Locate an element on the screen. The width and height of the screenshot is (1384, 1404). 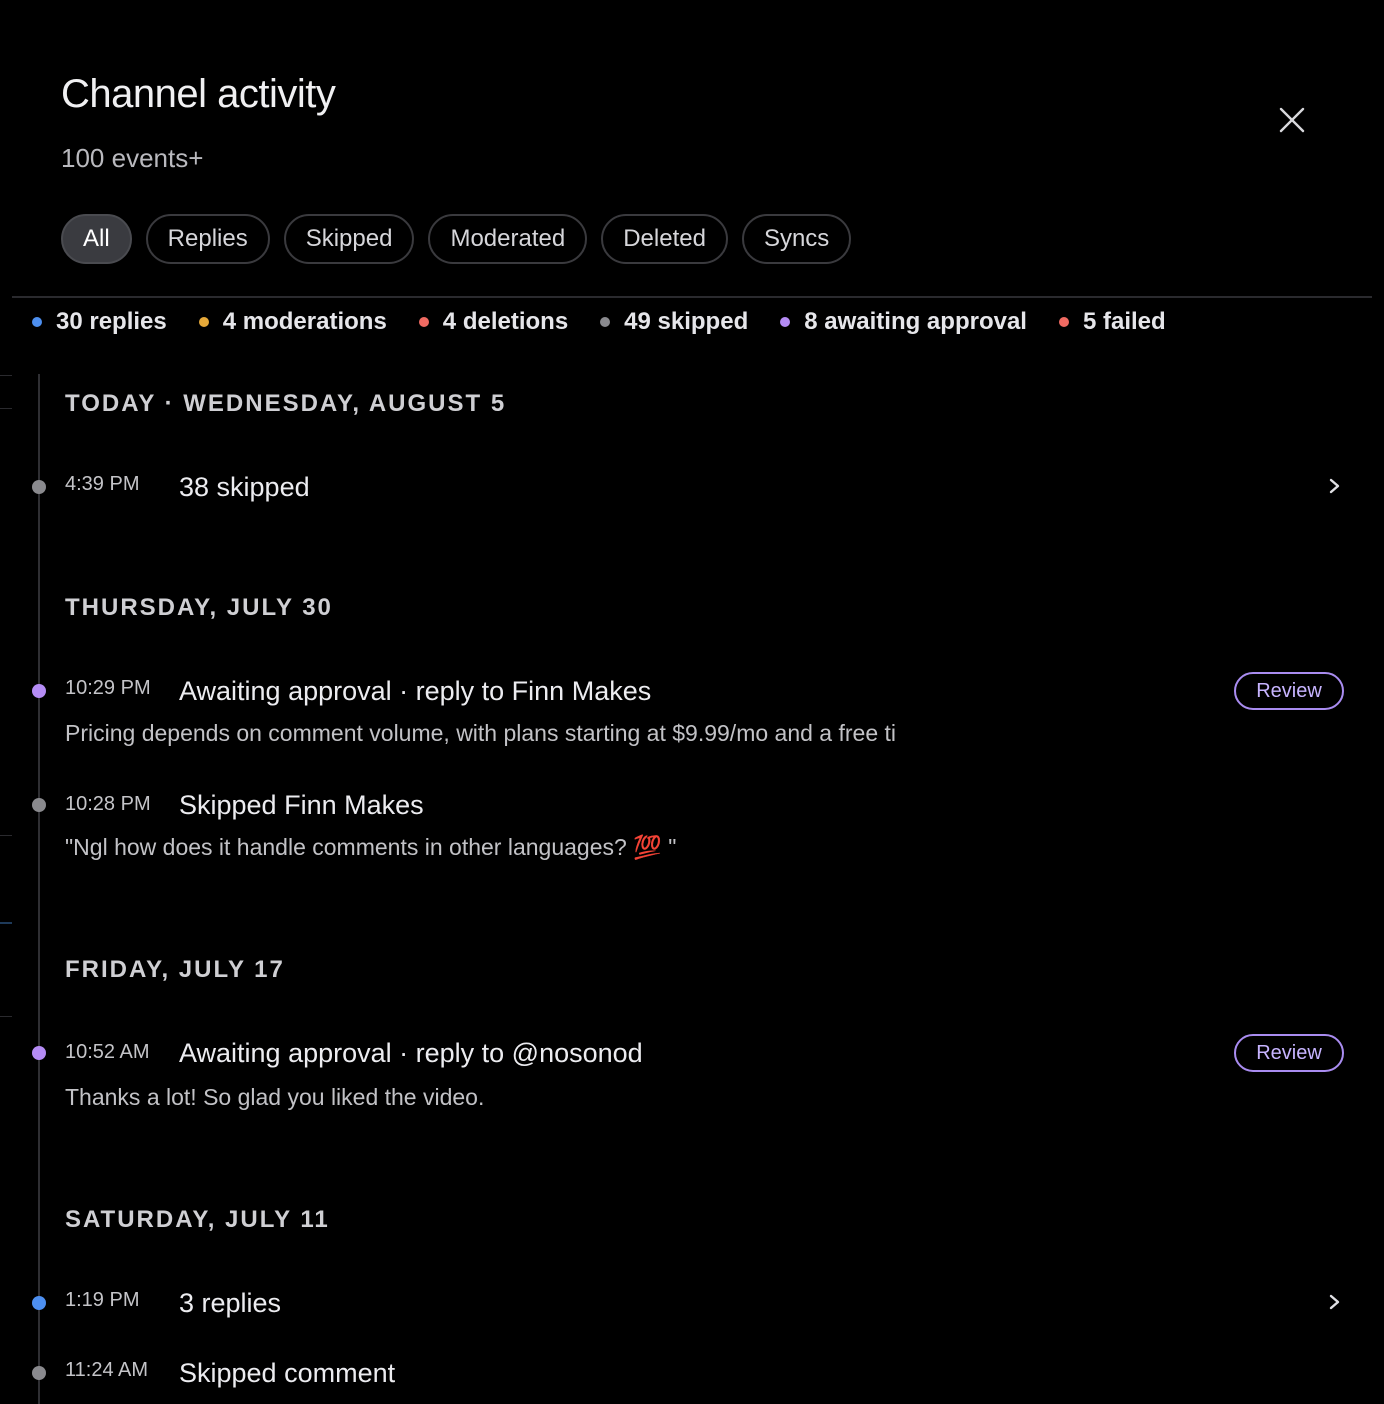
close-icon is located at coordinates (1292, 120).